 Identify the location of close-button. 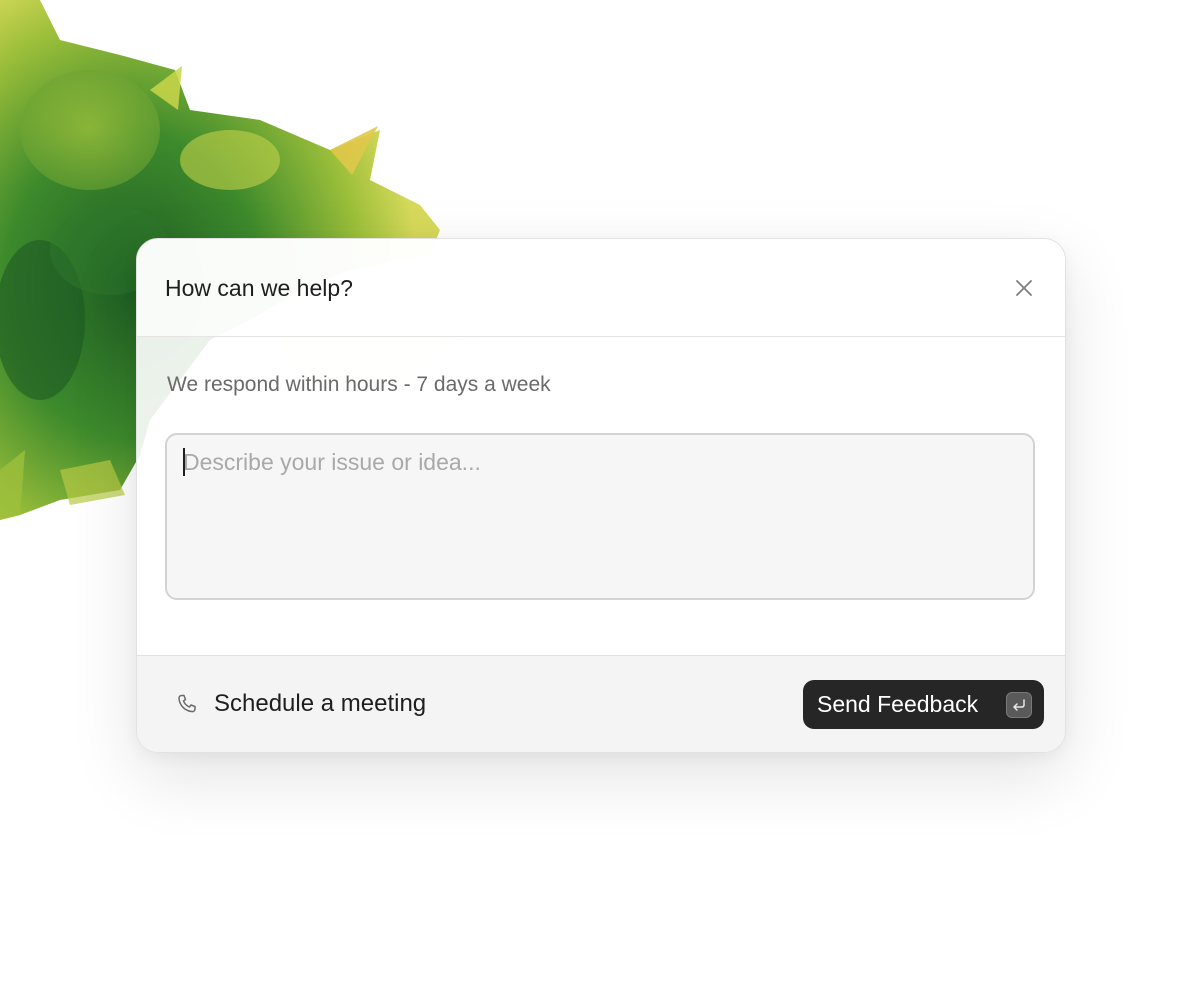
(1024, 288).